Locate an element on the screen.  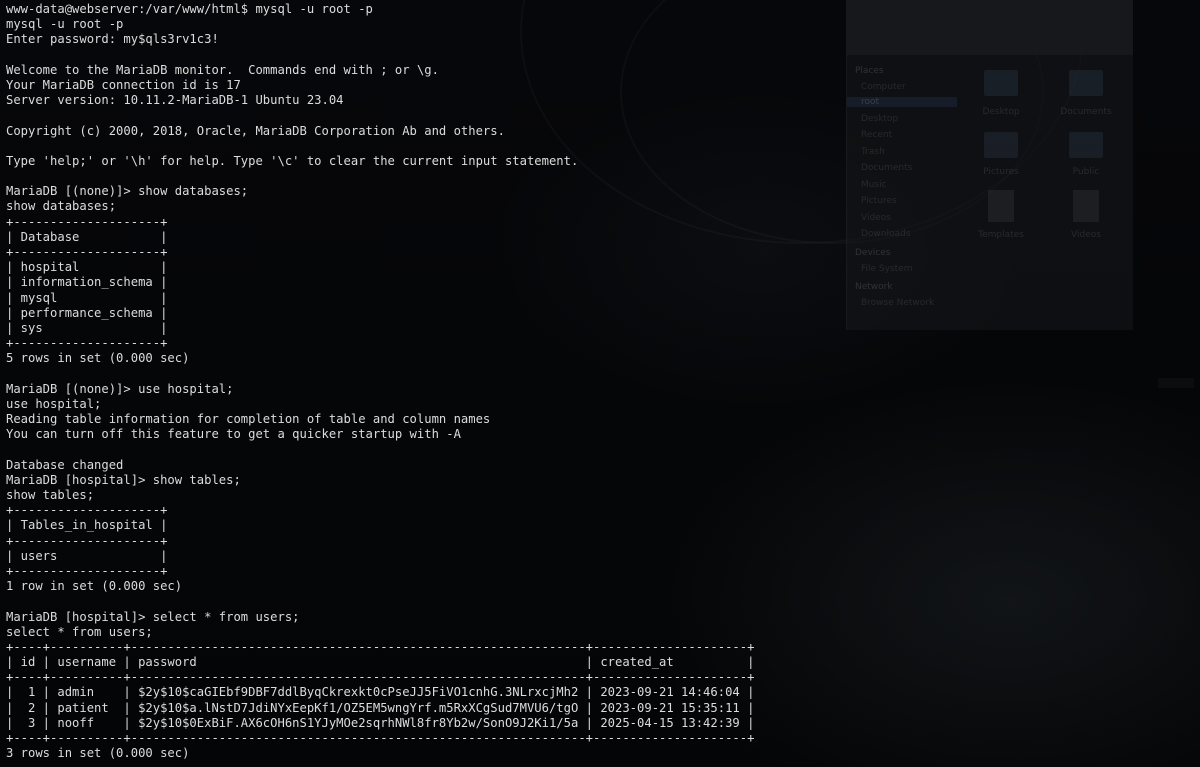
terminal-line: | sys | is located at coordinates (87, 327).